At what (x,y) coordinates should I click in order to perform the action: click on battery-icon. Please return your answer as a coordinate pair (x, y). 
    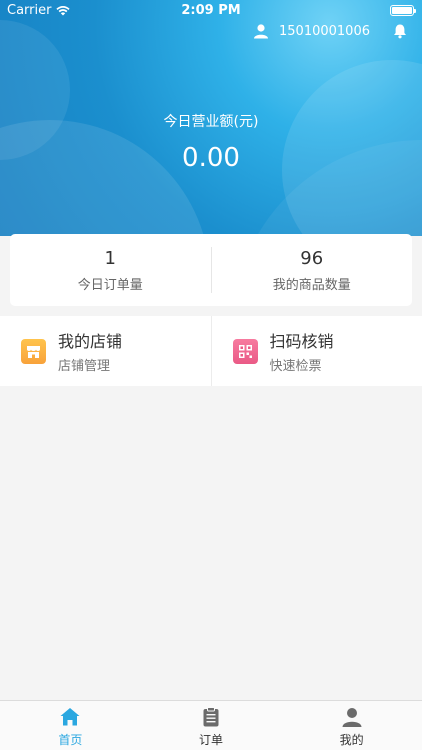
    Looking at the image, I should click on (403, 10).